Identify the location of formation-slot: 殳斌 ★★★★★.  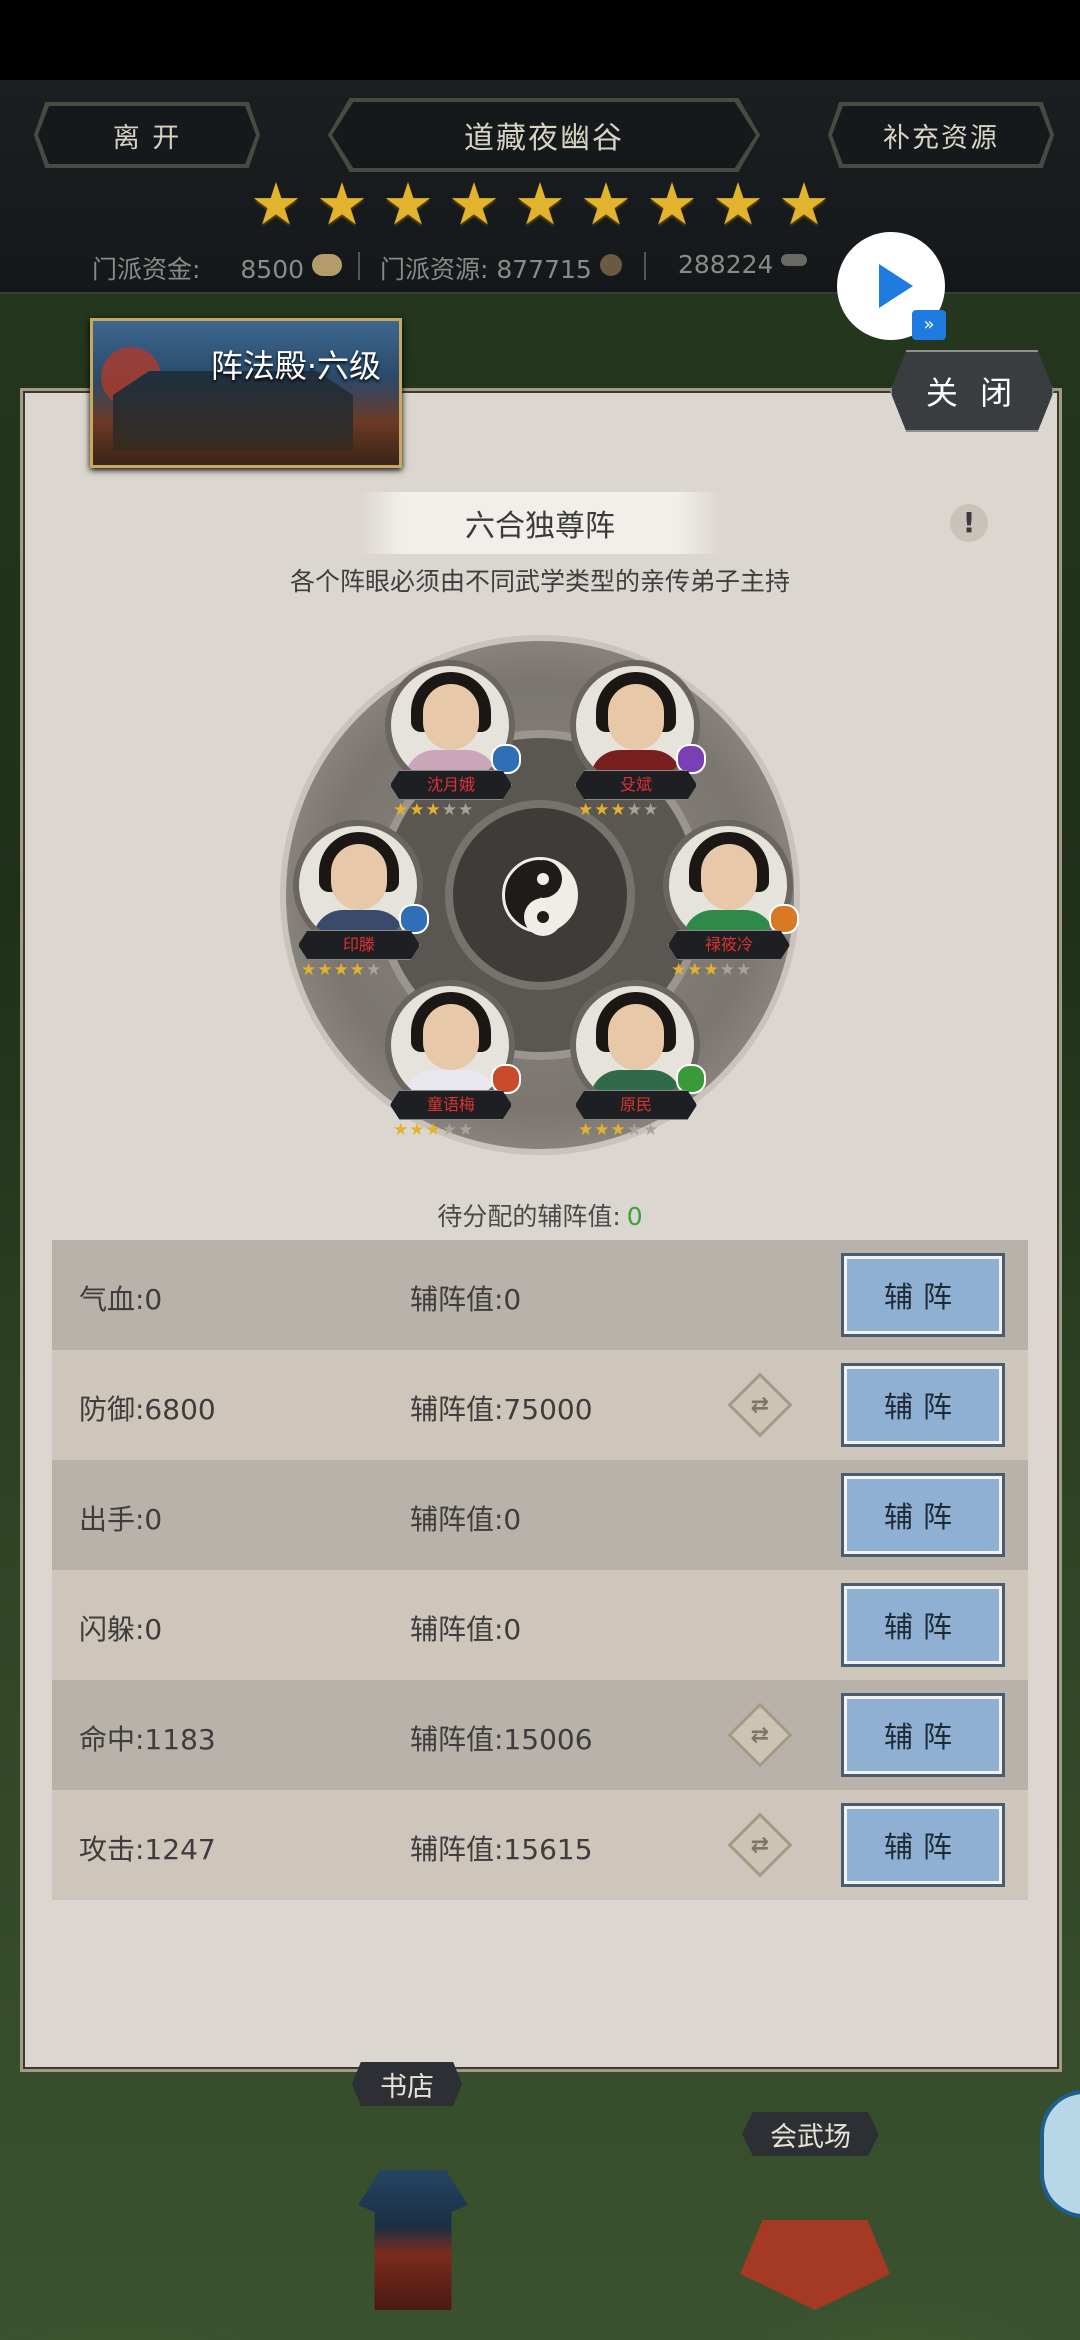
(635, 745).